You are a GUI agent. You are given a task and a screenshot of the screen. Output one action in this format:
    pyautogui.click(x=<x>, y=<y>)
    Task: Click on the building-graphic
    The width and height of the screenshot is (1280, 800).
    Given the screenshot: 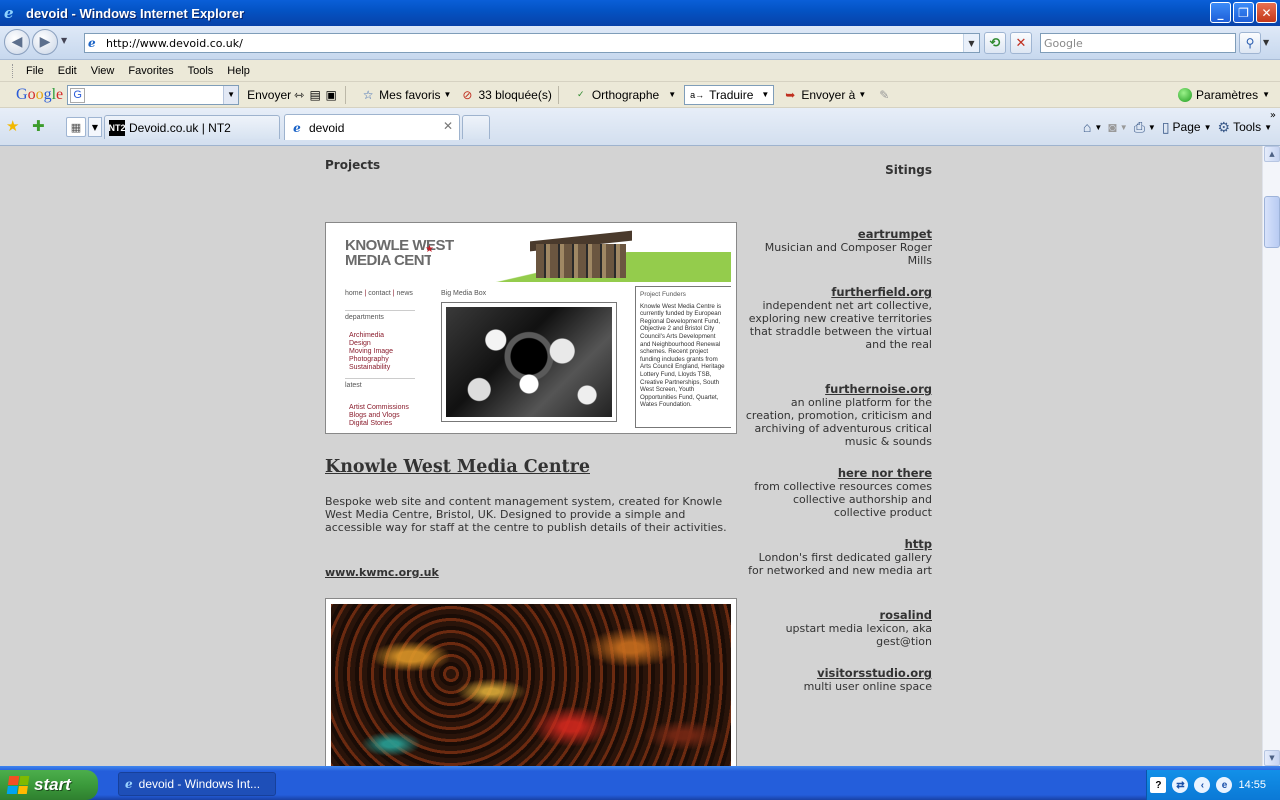 What is the action you would take?
    pyautogui.click(x=581, y=254)
    